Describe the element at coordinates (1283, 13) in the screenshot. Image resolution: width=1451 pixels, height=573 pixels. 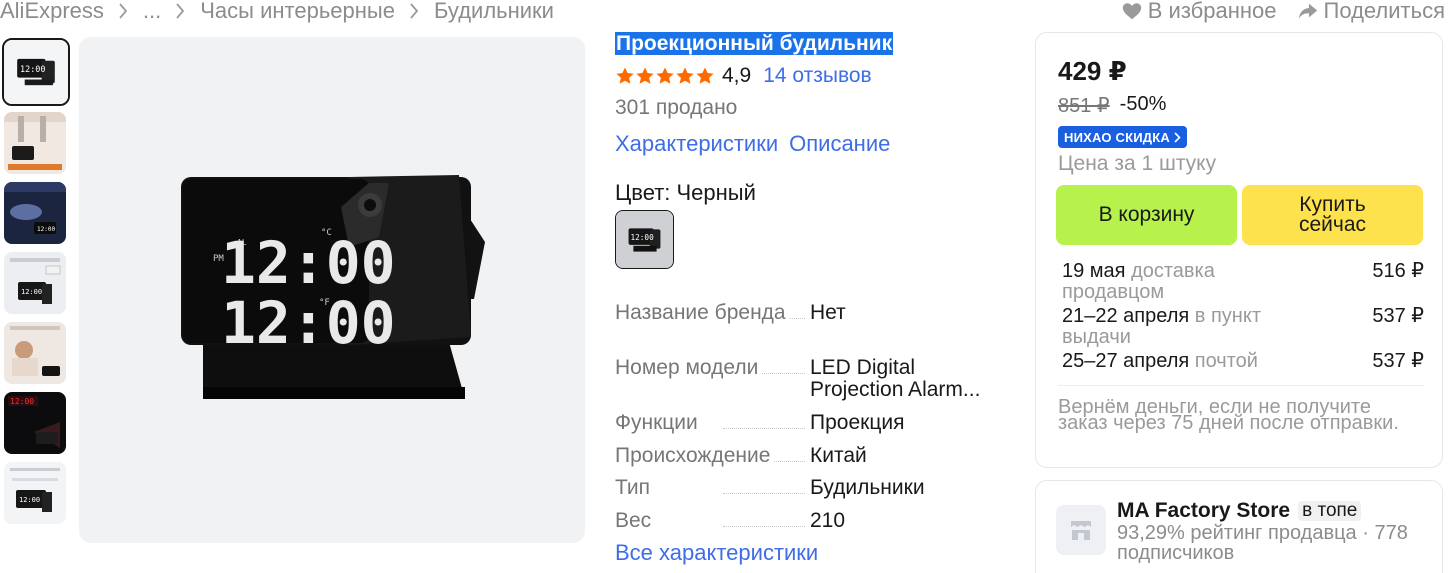
I see `top-actions: В избранное Поделиться` at that location.